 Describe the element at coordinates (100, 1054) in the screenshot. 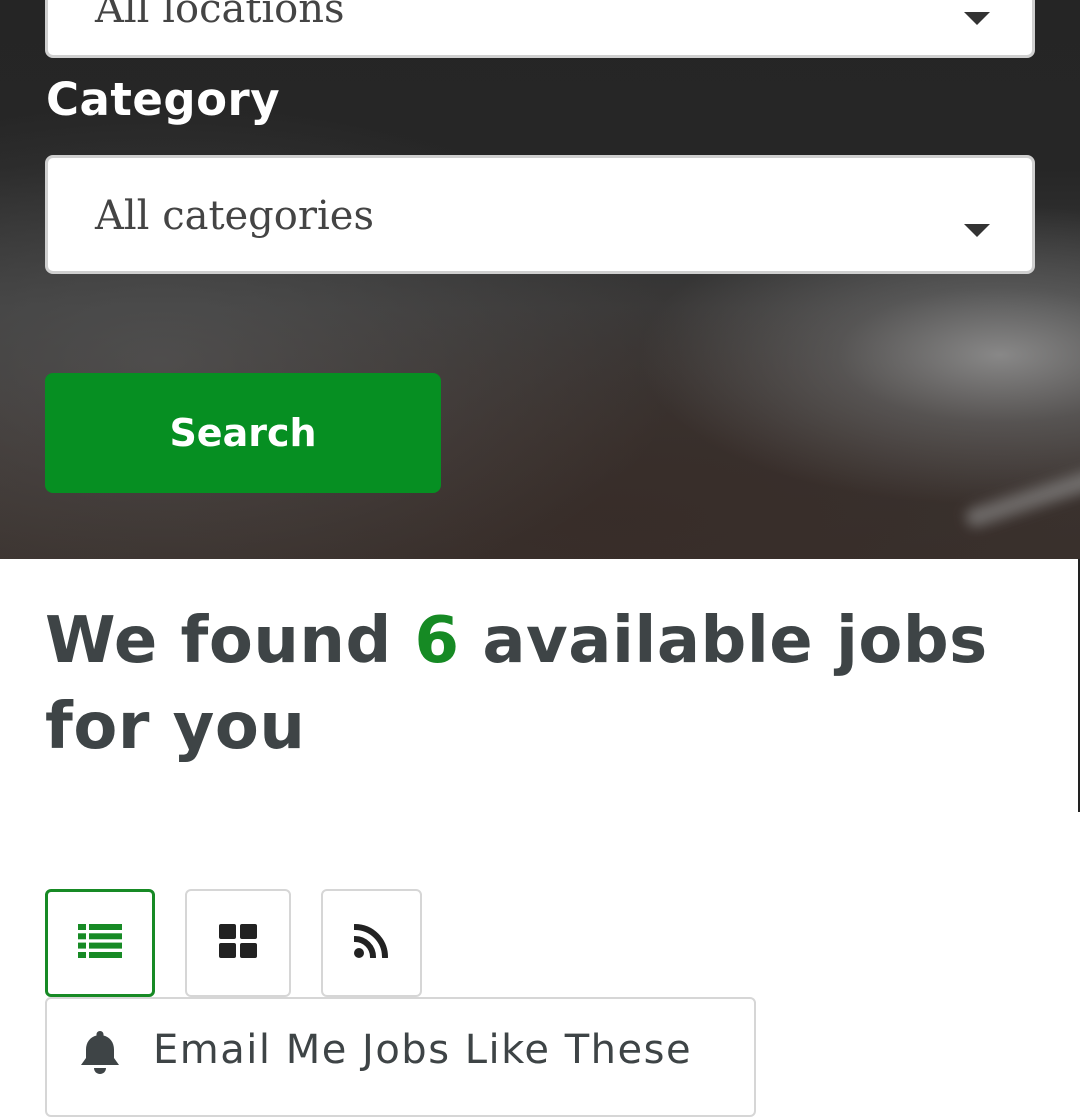

I see `bell-icon` at that location.